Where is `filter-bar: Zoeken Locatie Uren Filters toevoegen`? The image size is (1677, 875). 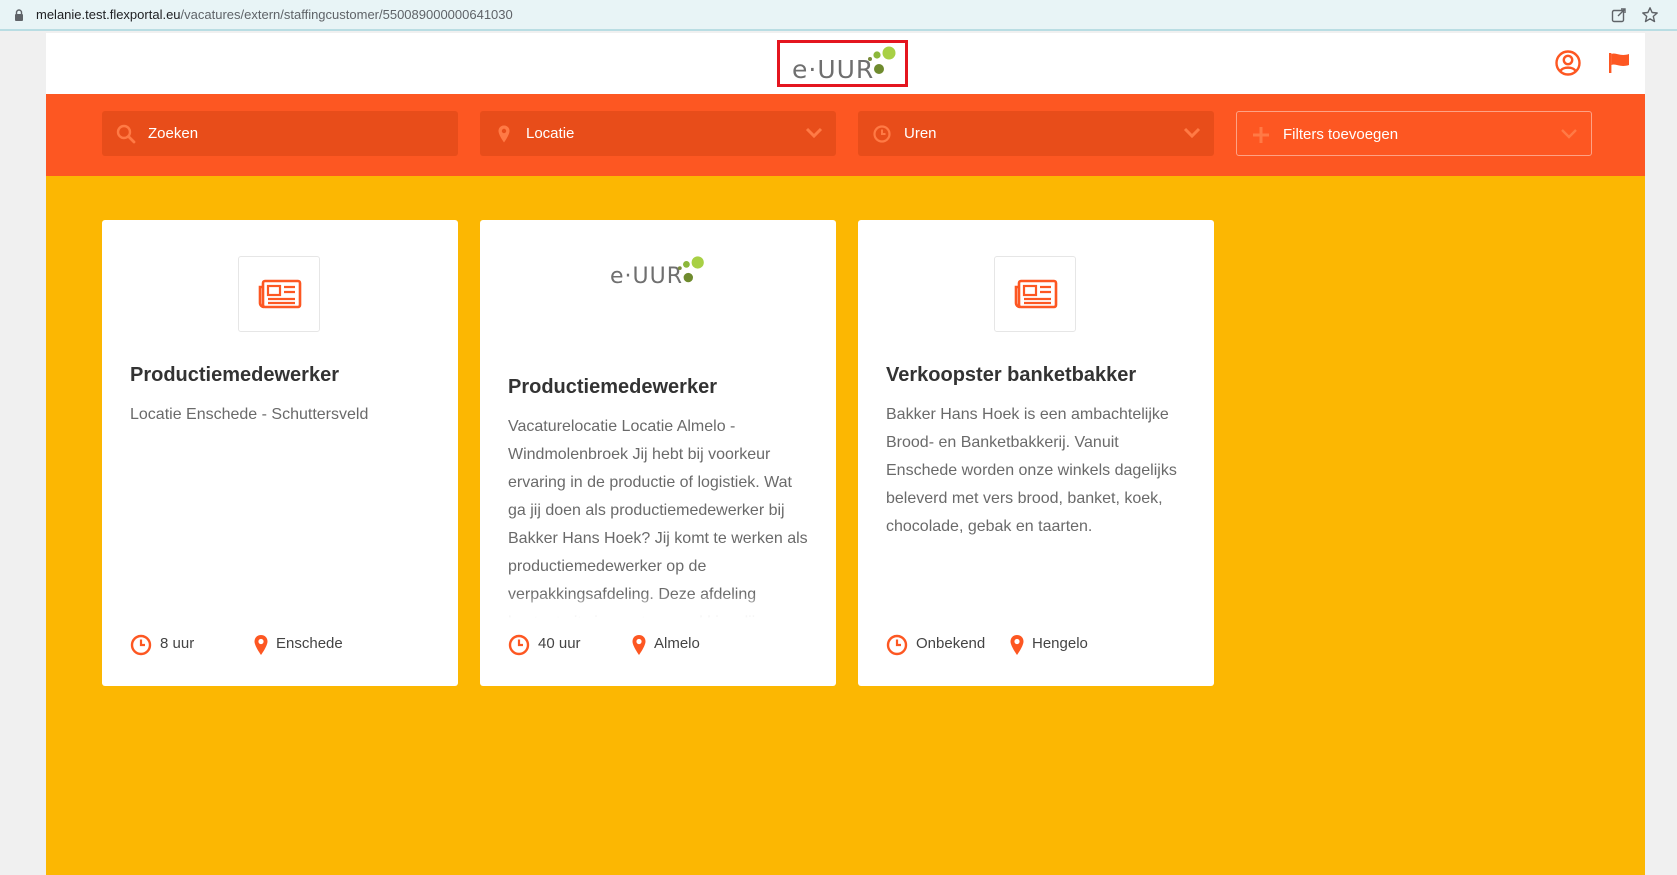 filter-bar: Zoeken Locatie Uren Filters toevoegen is located at coordinates (845, 135).